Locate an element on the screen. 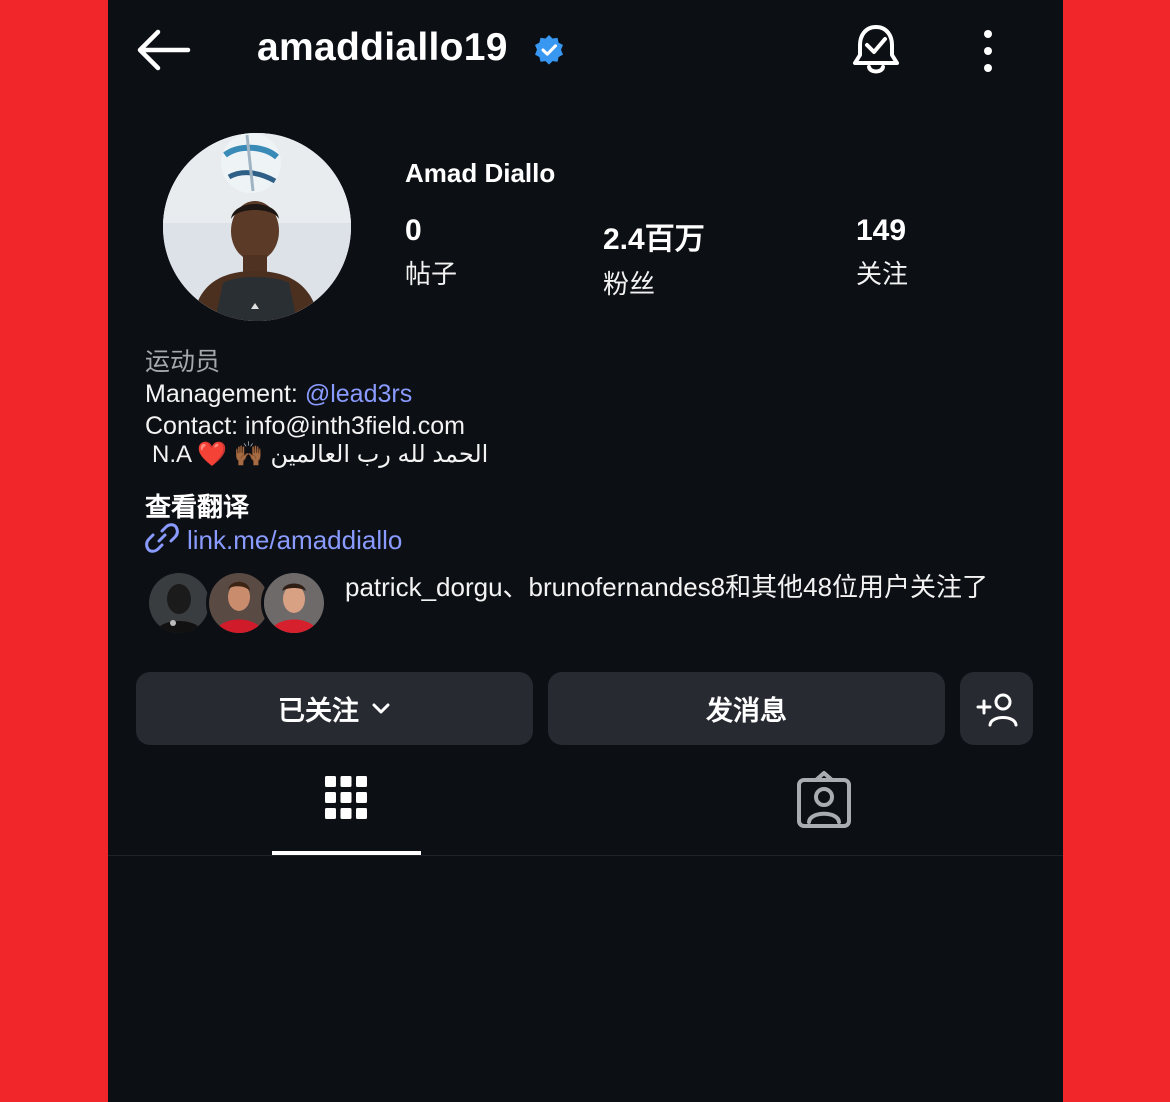 This screenshot has height=1102, width=1170. see-translation-link: 查看翻译 is located at coordinates (197, 505).